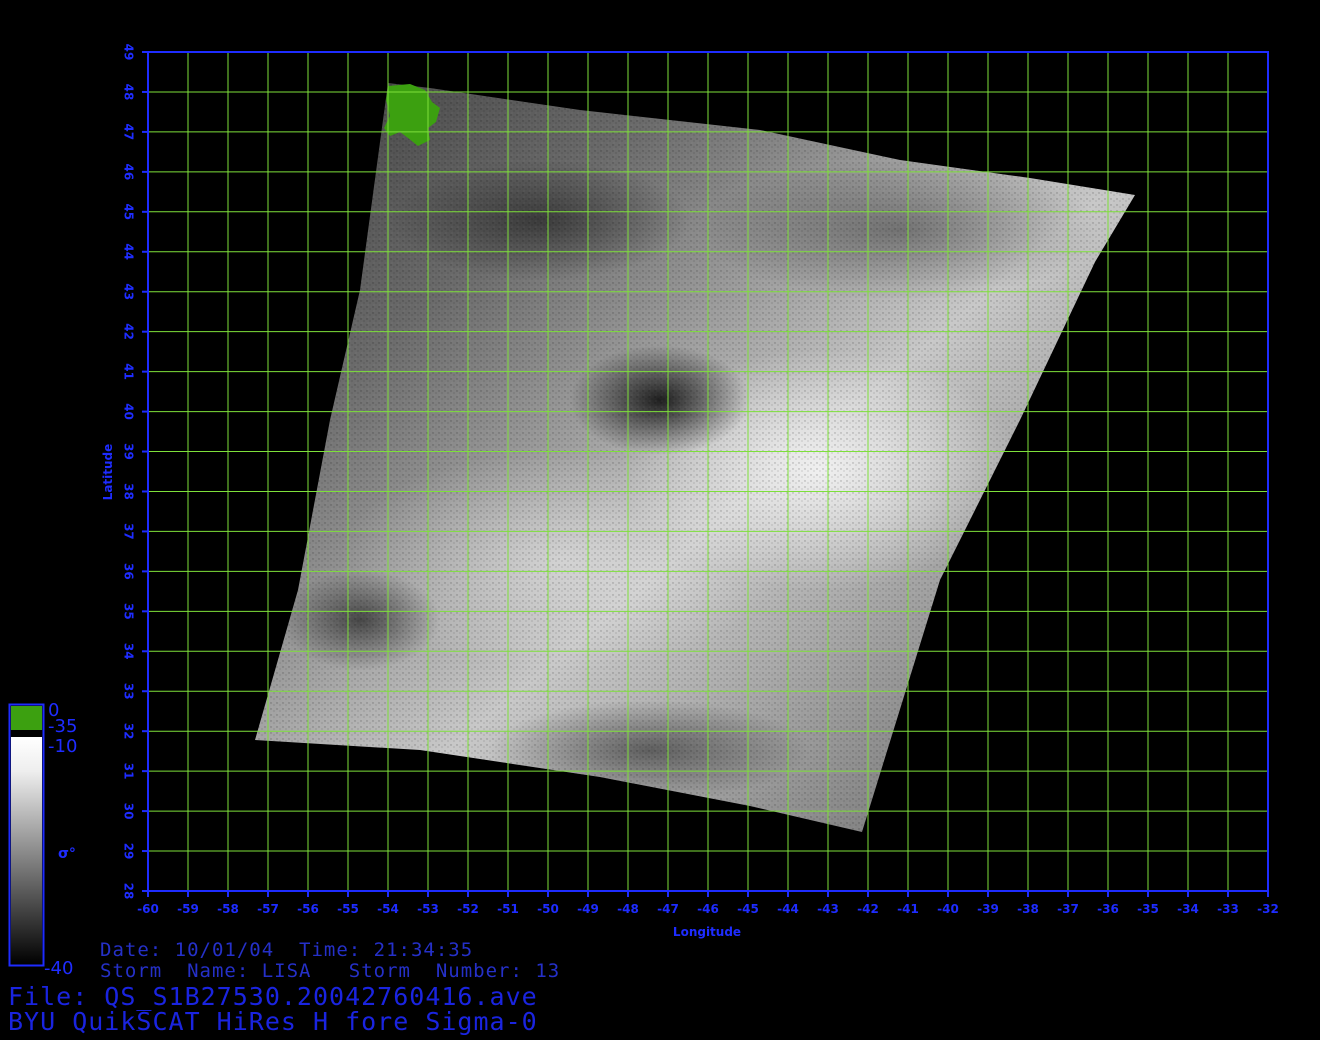  What do you see at coordinates (428, 909) in the screenshot?
I see `x-tick-label: -53` at bounding box center [428, 909].